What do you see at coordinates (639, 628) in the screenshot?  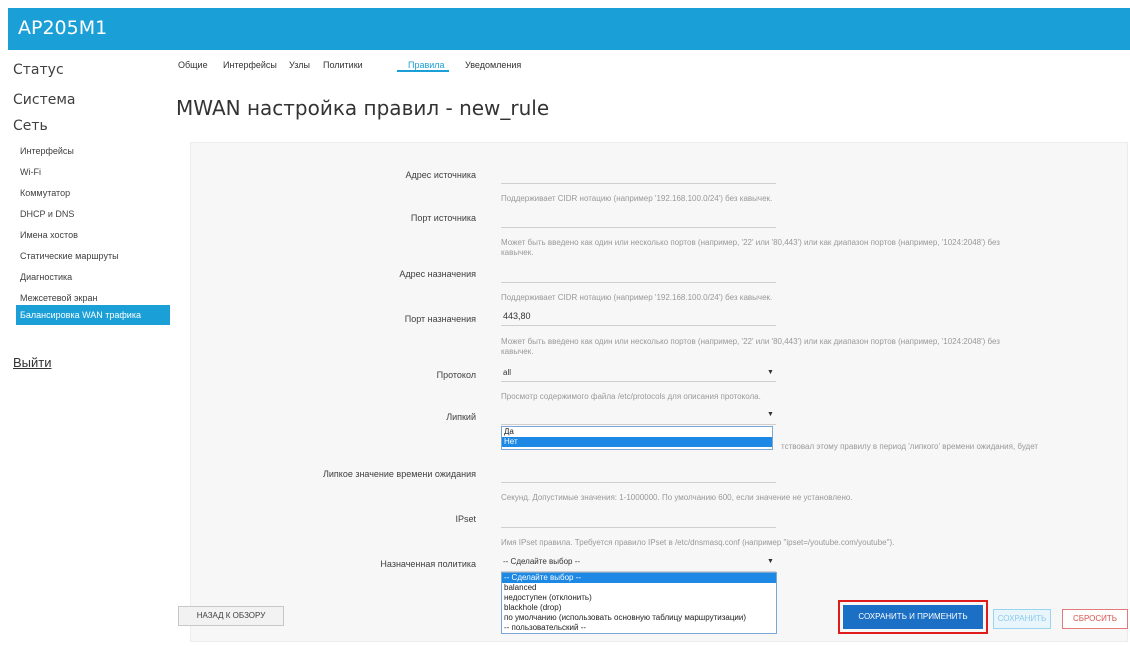 I see `policy-option-custom: -- пользовательский --` at bounding box center [639, 628].